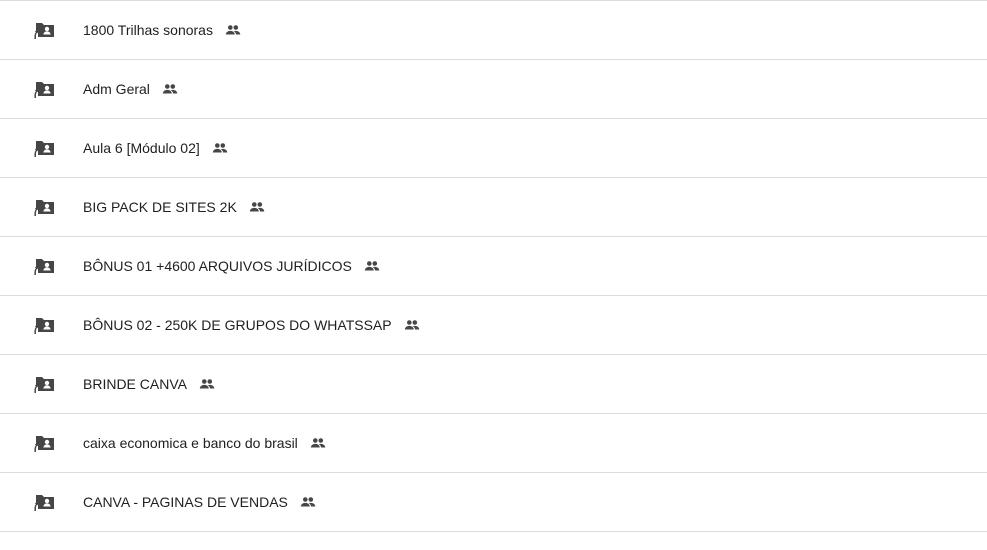  I want to click on file-row: Aula 6 [Módulo 02], so click(493, 148).